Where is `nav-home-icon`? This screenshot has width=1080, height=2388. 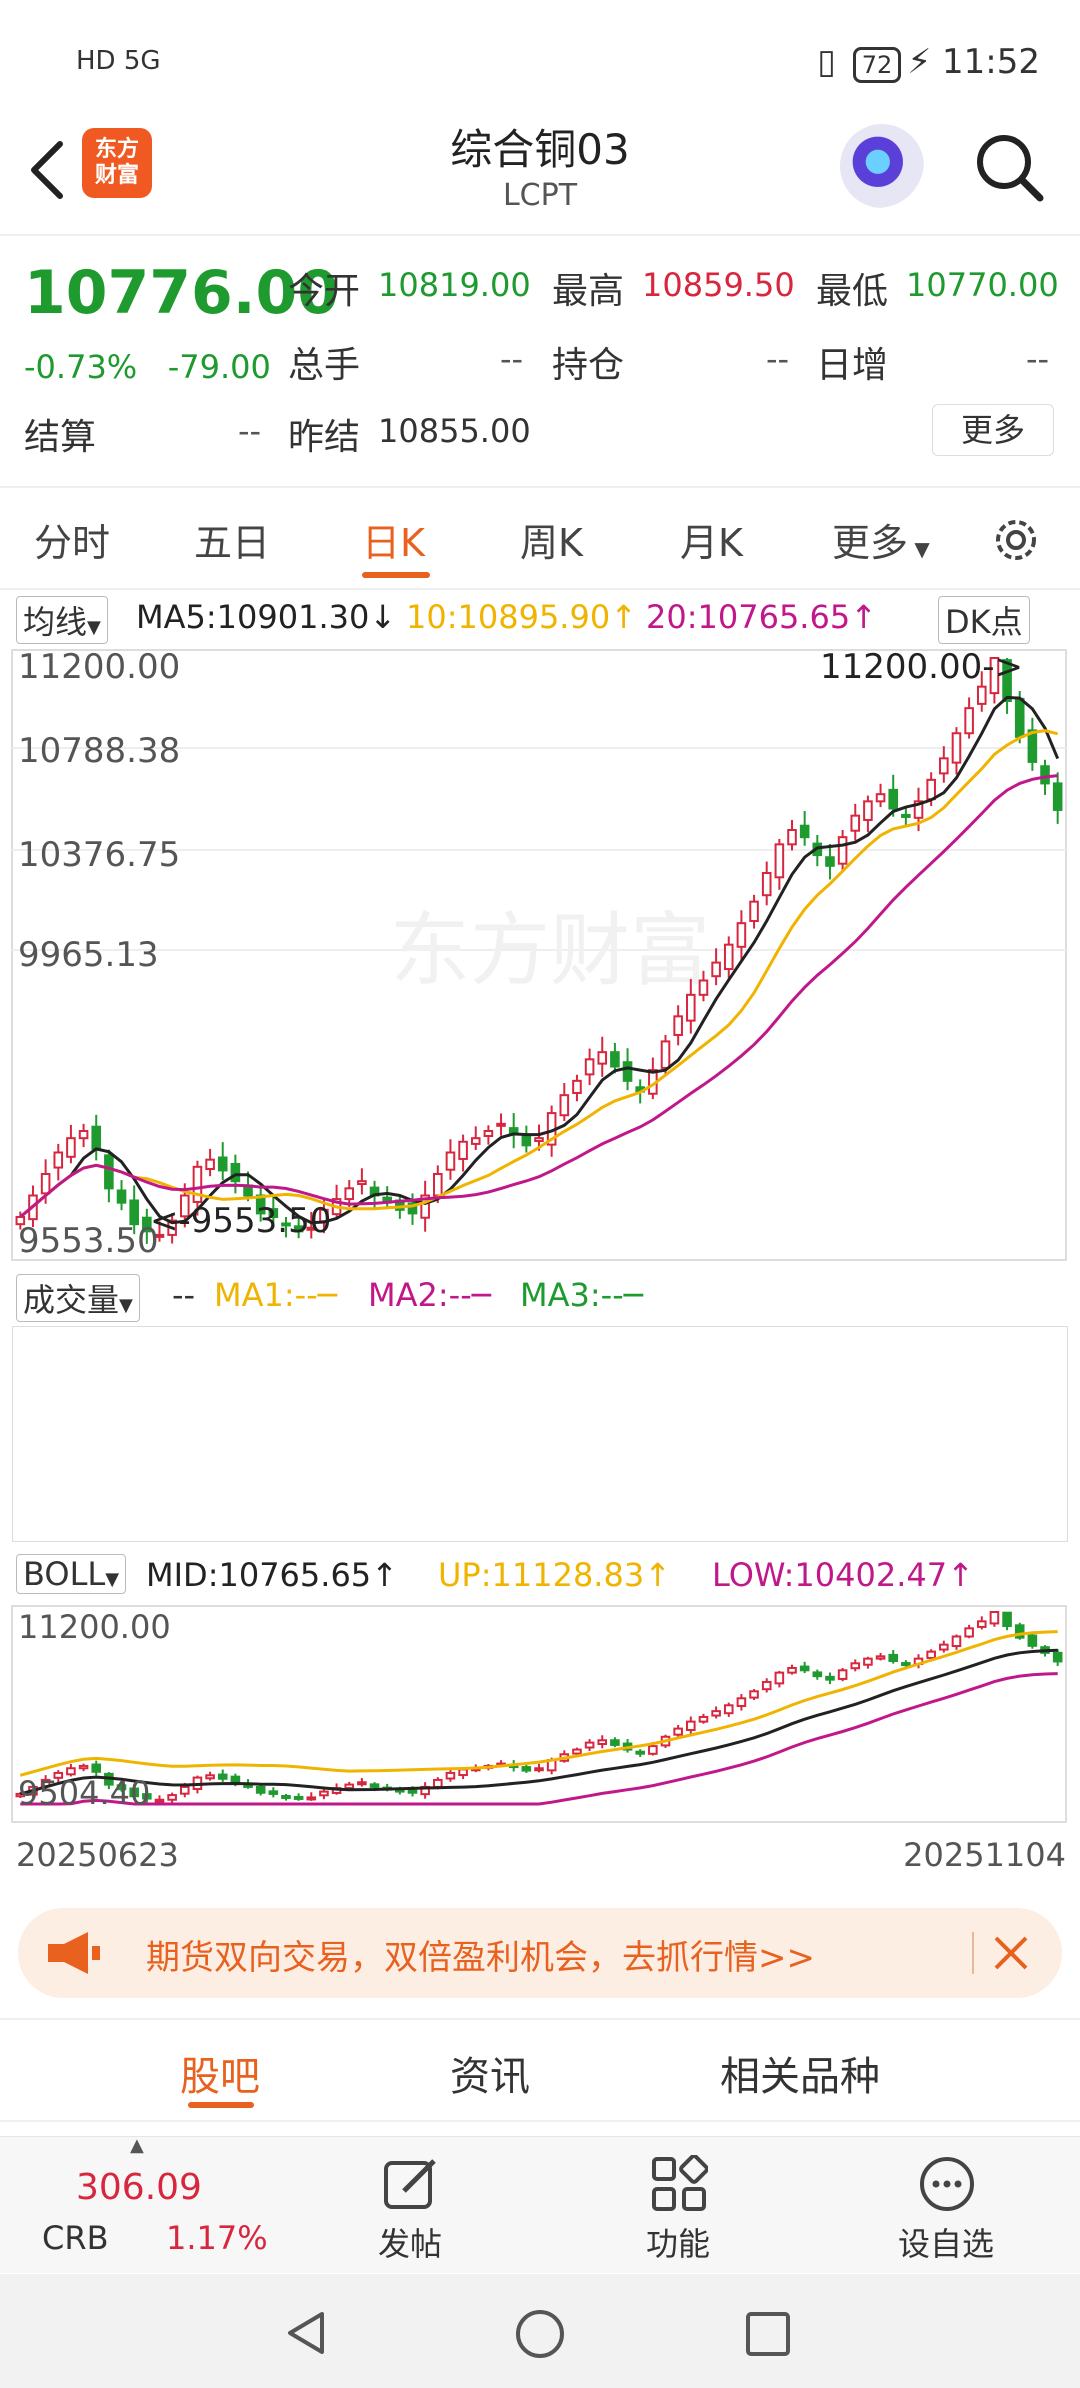 nav-home-icon is located at coordinates (540, 2334).